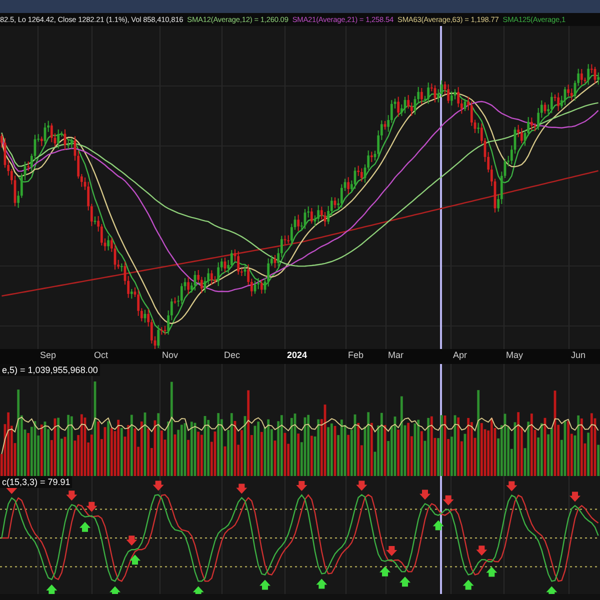 This screenshot has height=600, width=600. Describe the element at coordinates (232, 355) in the screenshot. I see `date-axis-label: Dec` at that location.